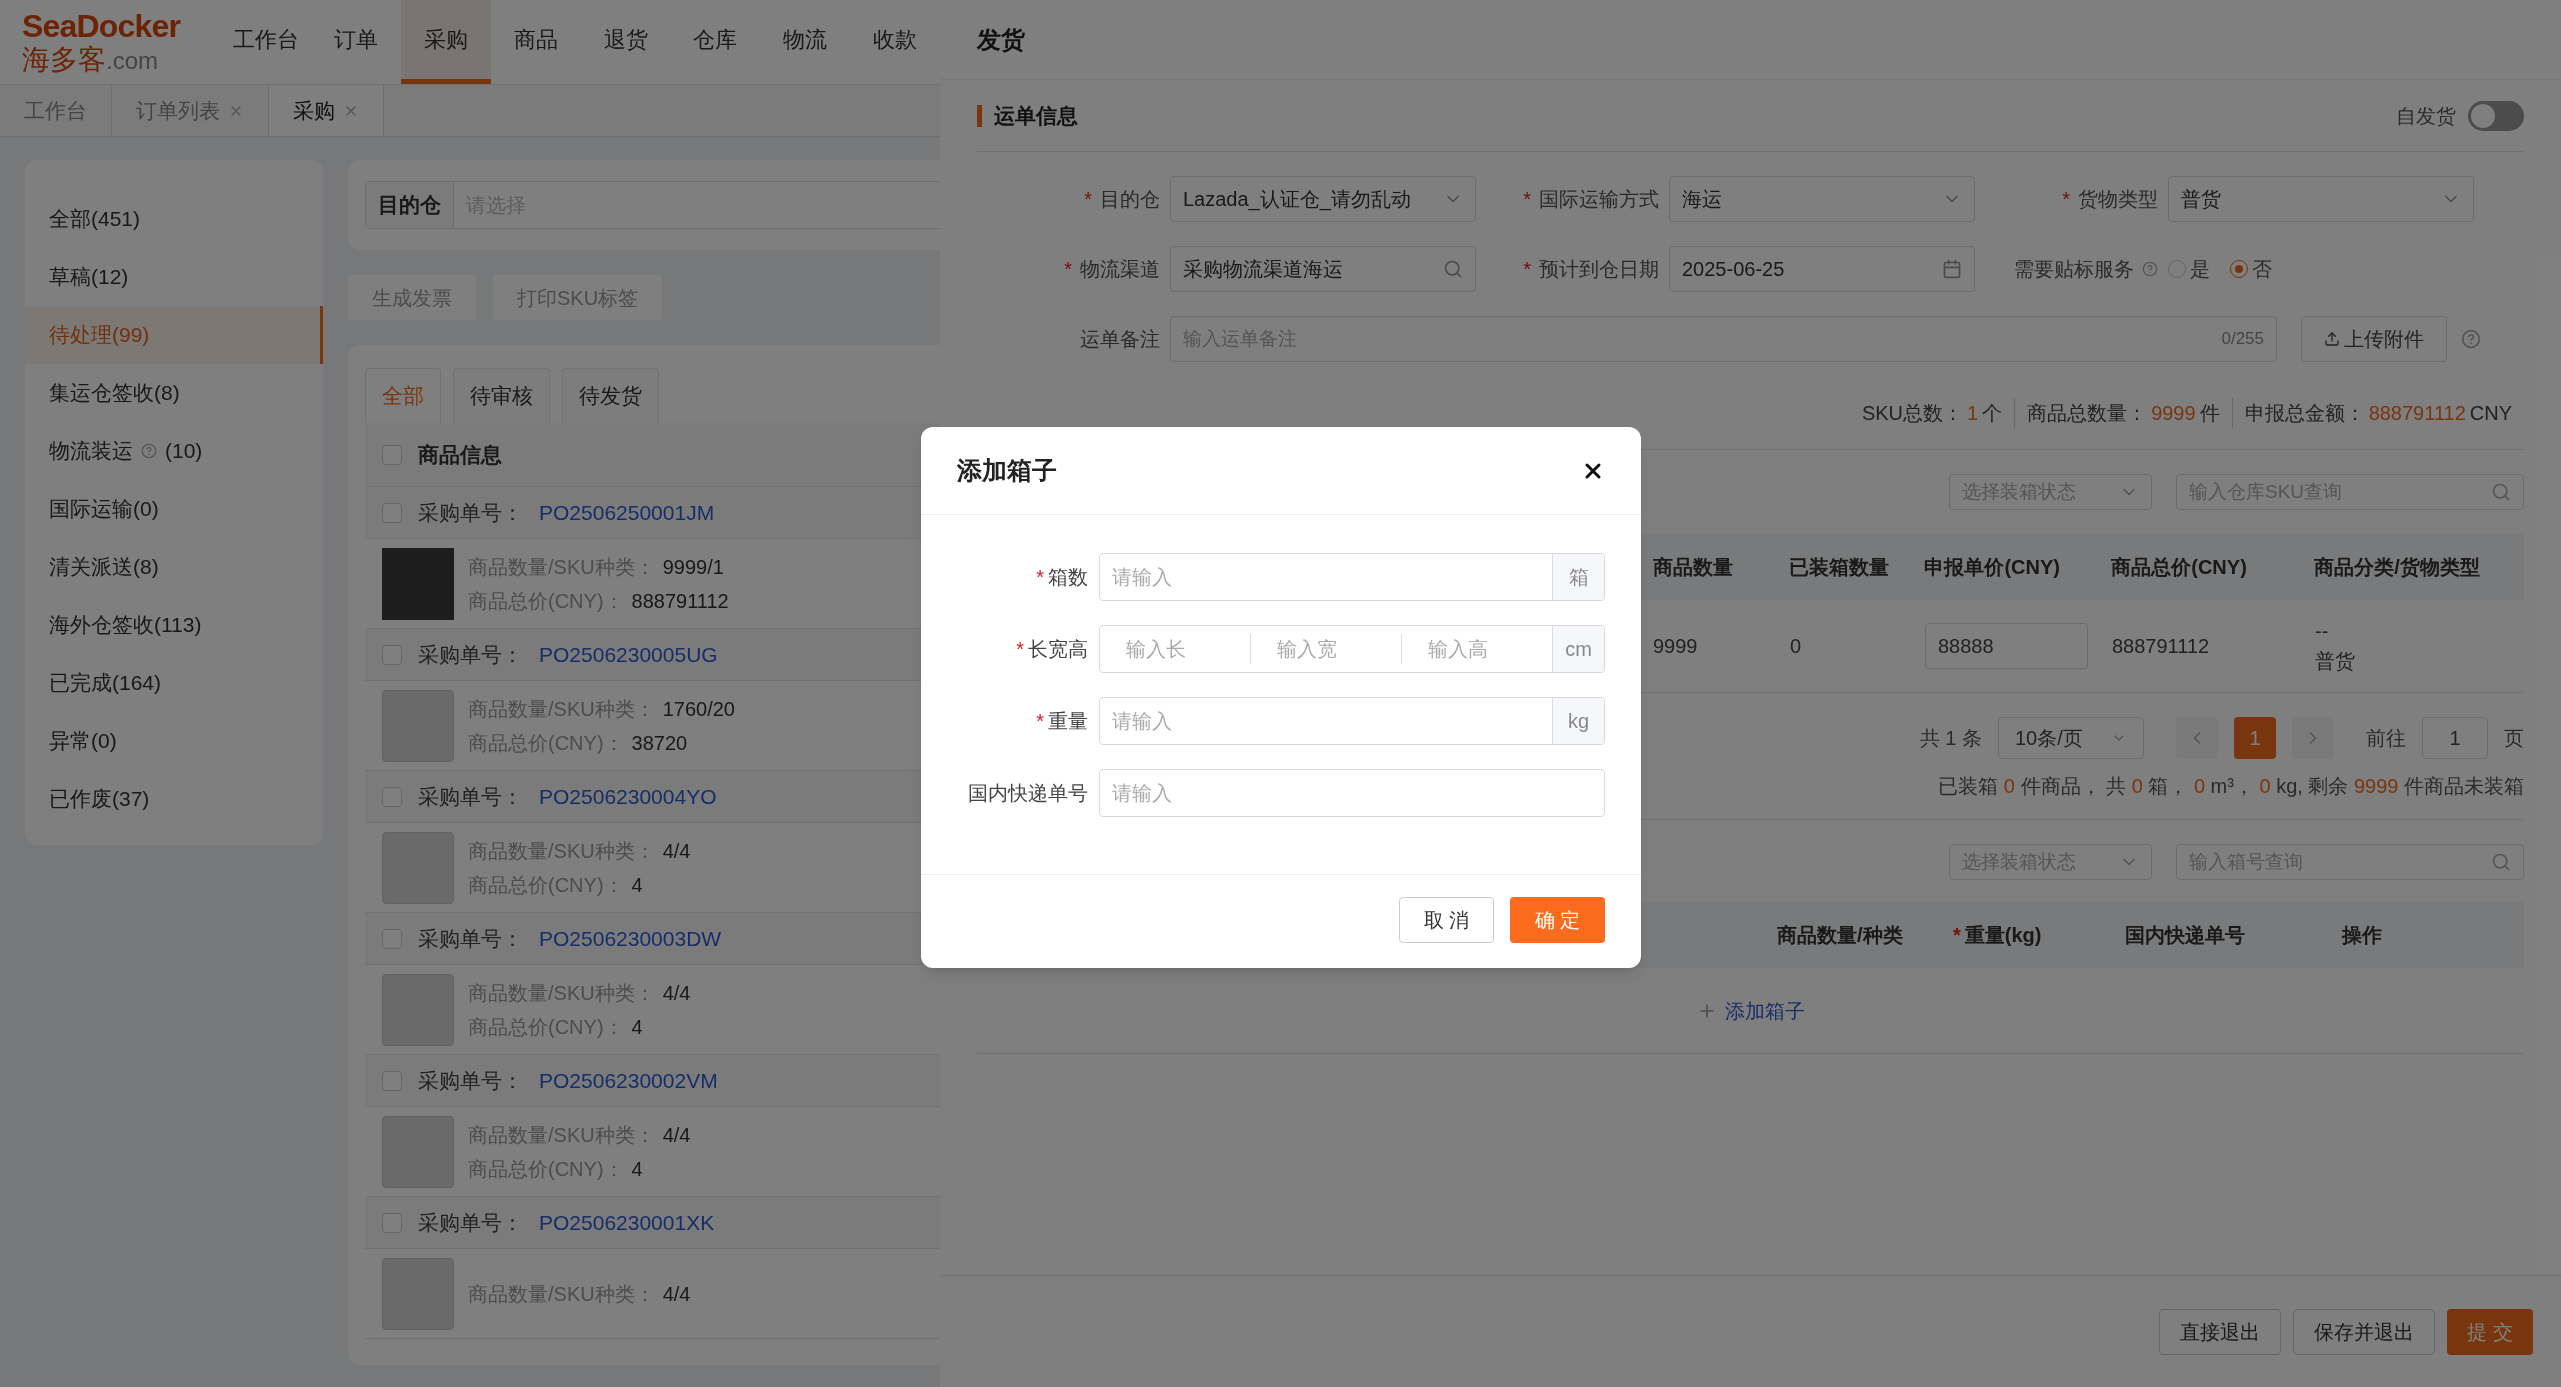  I want to click on total-value: 888791112, so click(680, 601).